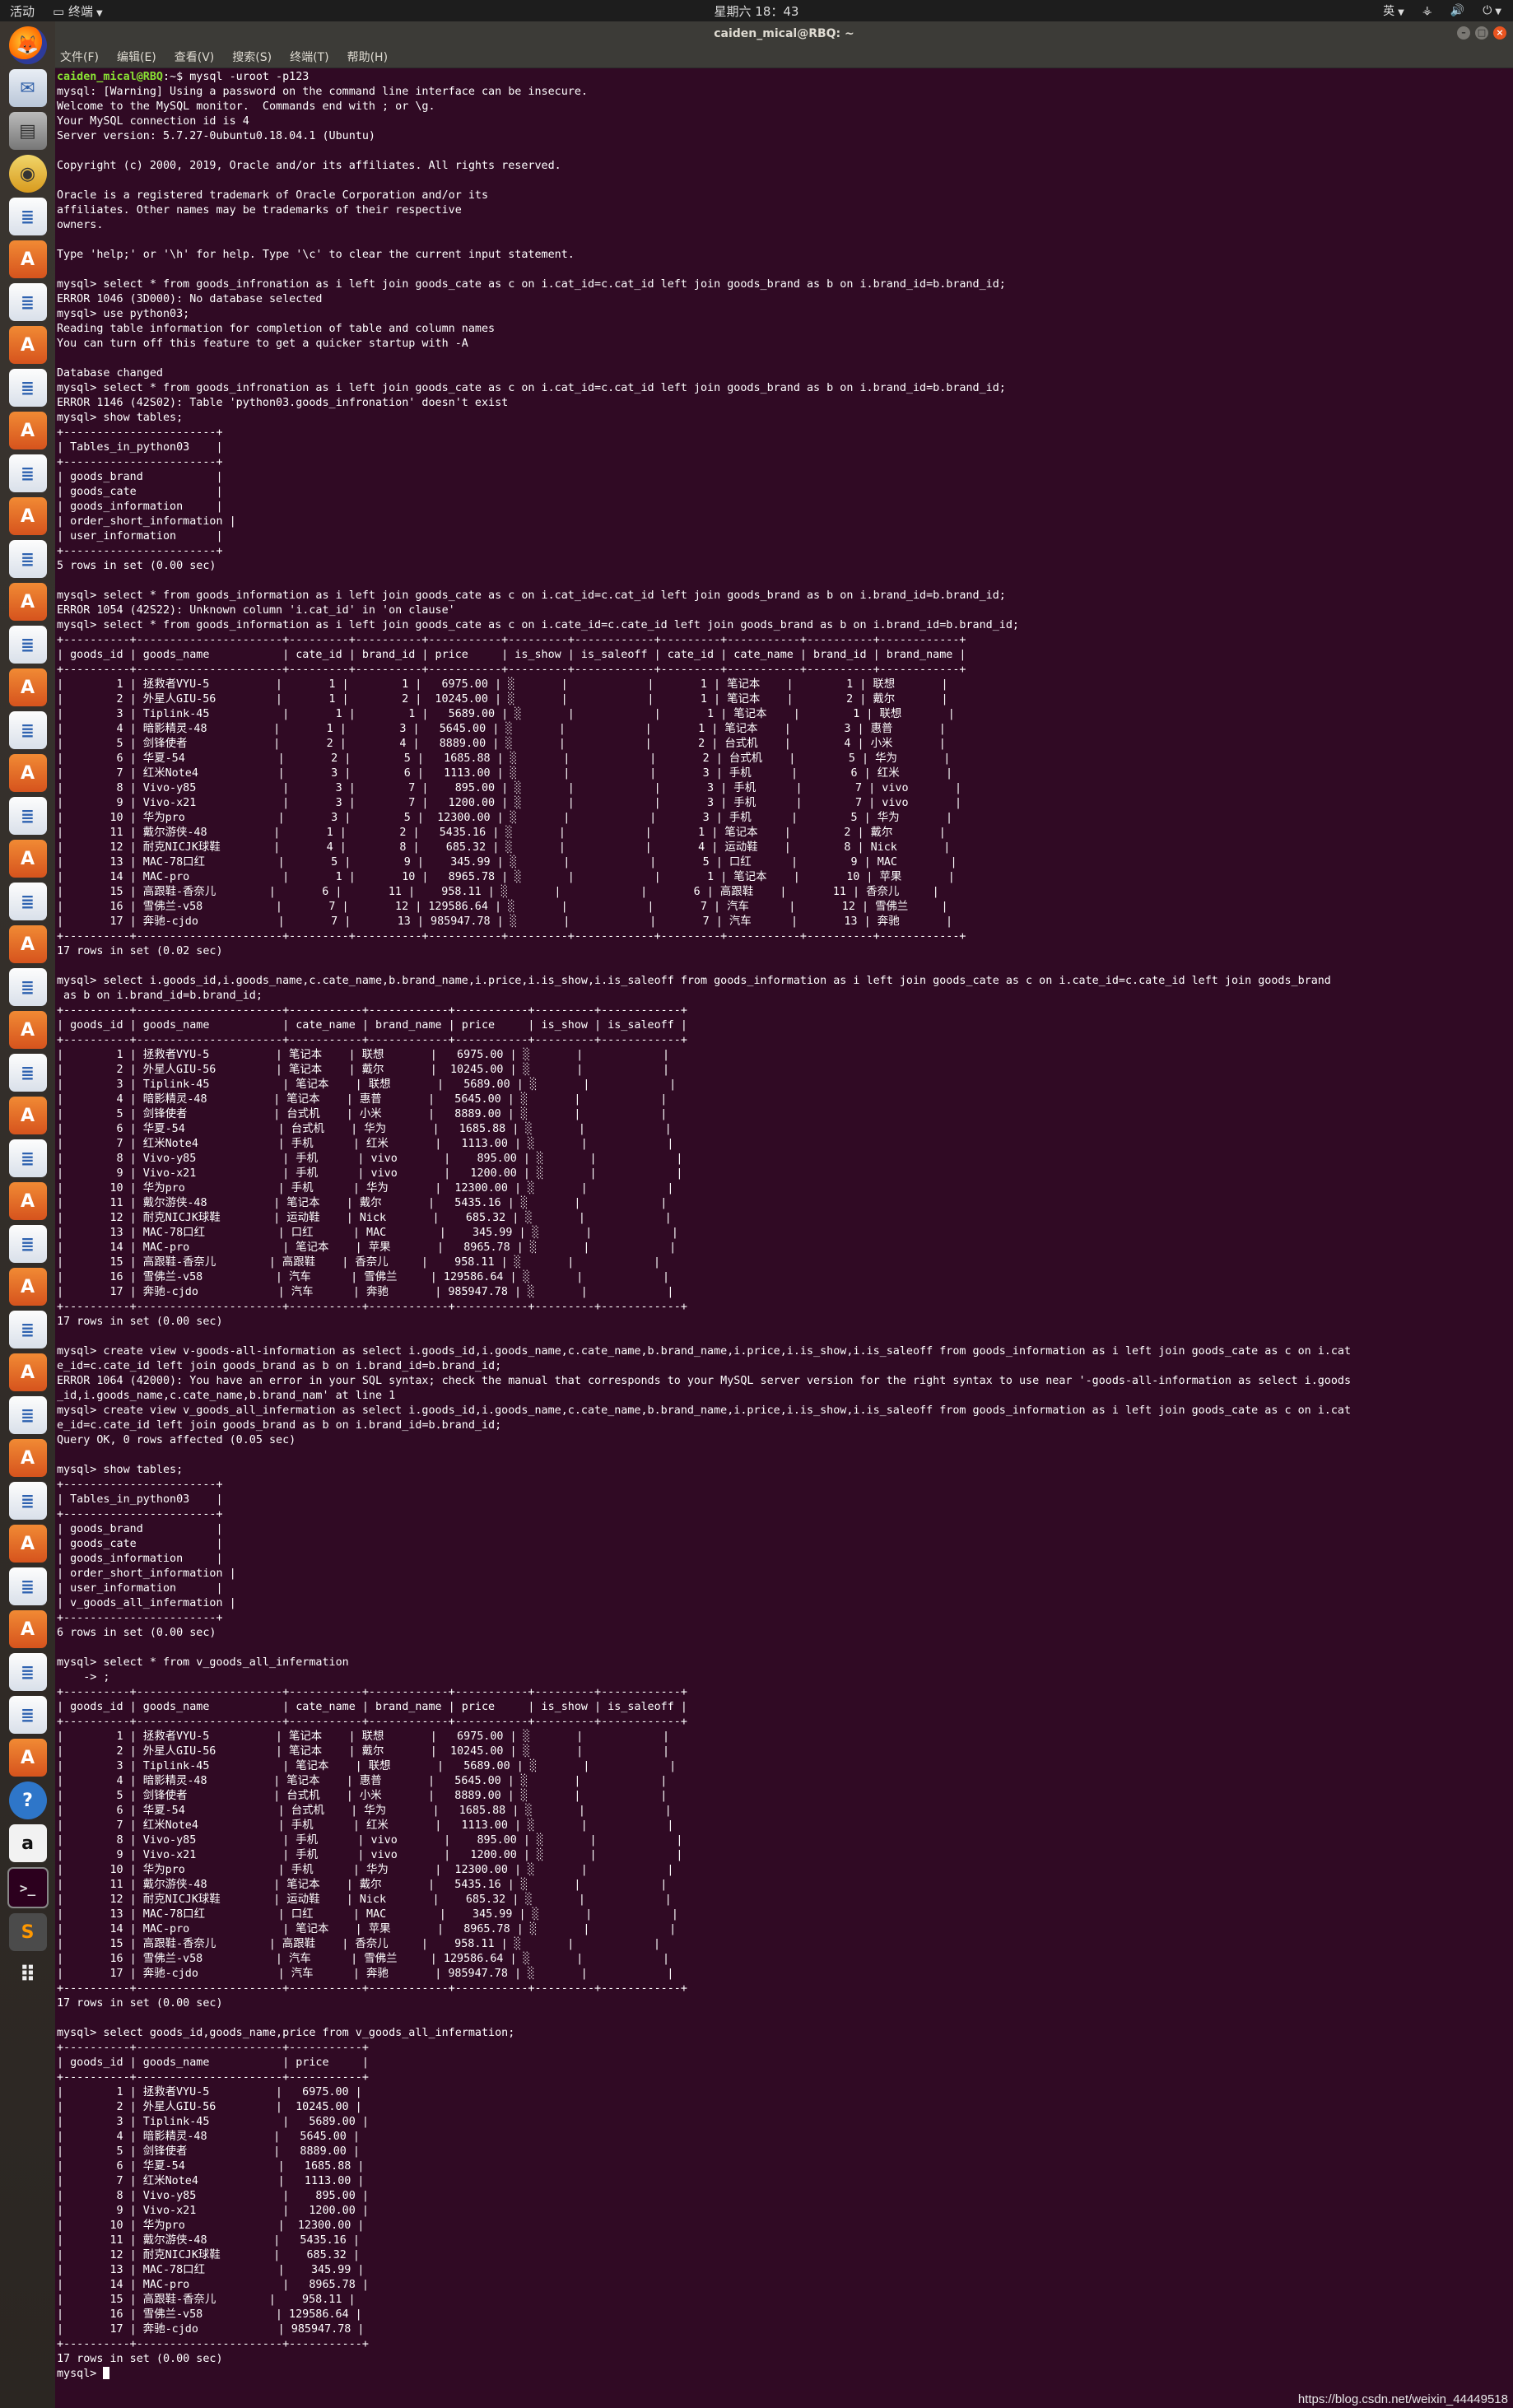 The height and width of the screenshot is (2408, 1513). Describe the element at coordinates (136, 57) in the screenshot. I see `menu-item: 编辑(E)` at that location.